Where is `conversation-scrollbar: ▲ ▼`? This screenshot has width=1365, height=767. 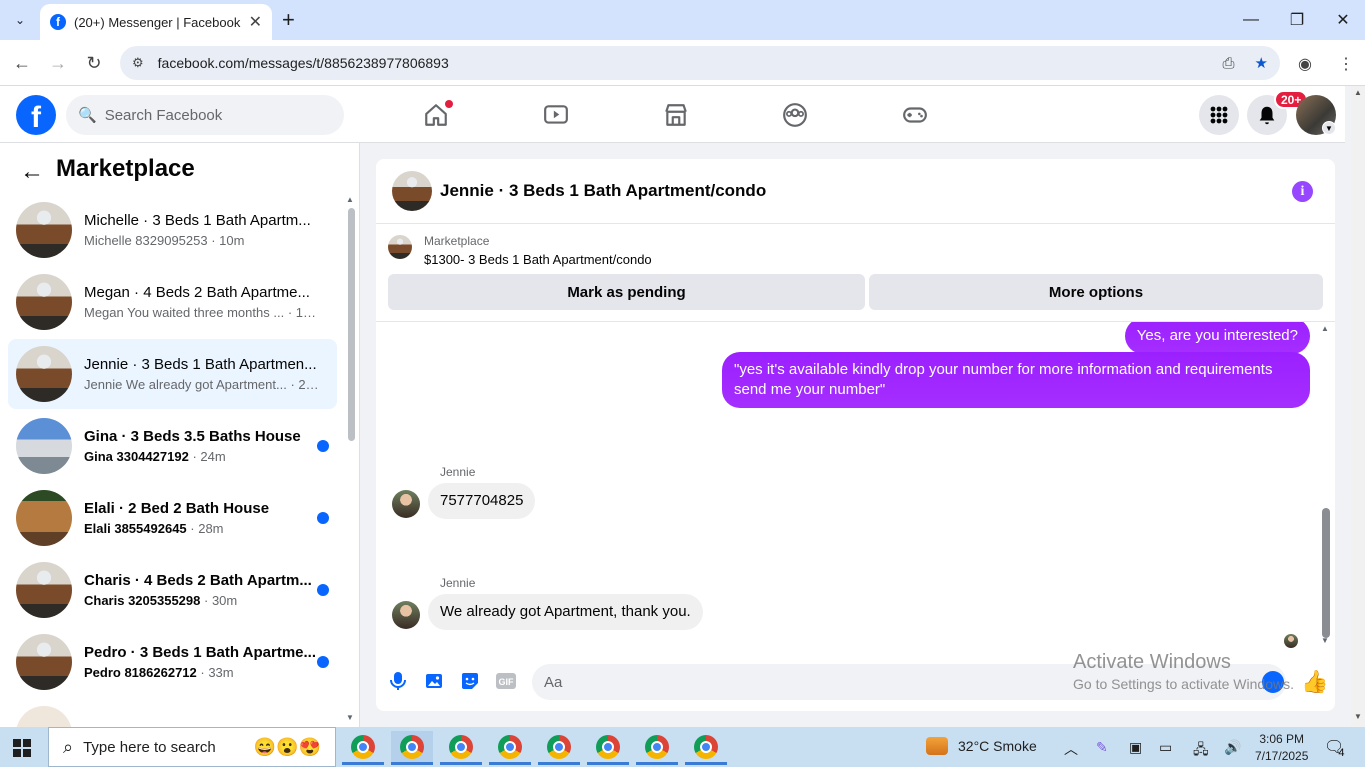 conversation-scrollbar: ▲ ▼ is located at coordinates (351, 460).